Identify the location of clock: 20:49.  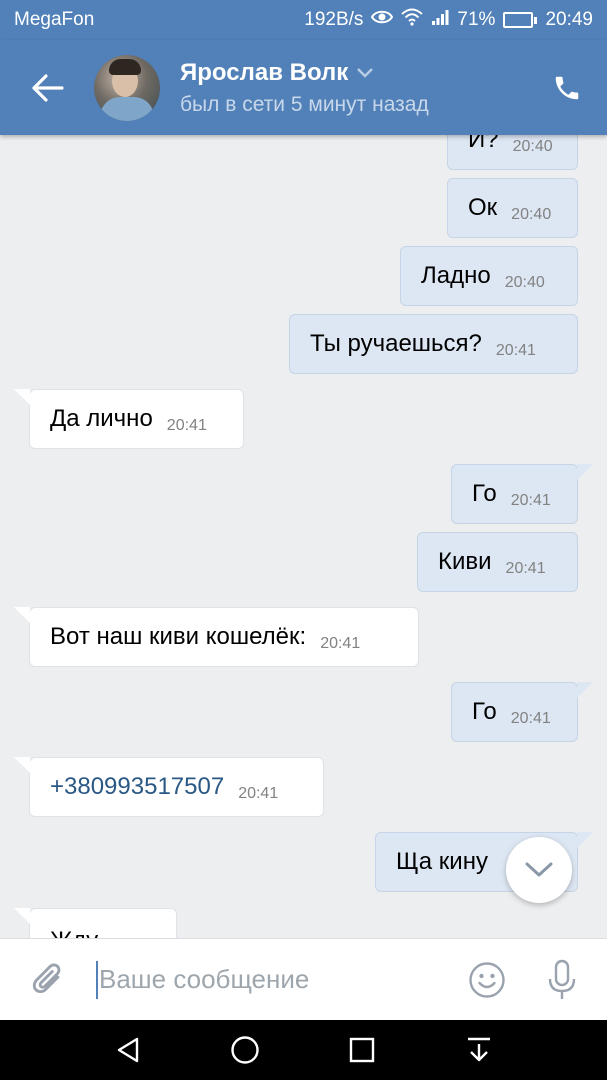
(569, 19).